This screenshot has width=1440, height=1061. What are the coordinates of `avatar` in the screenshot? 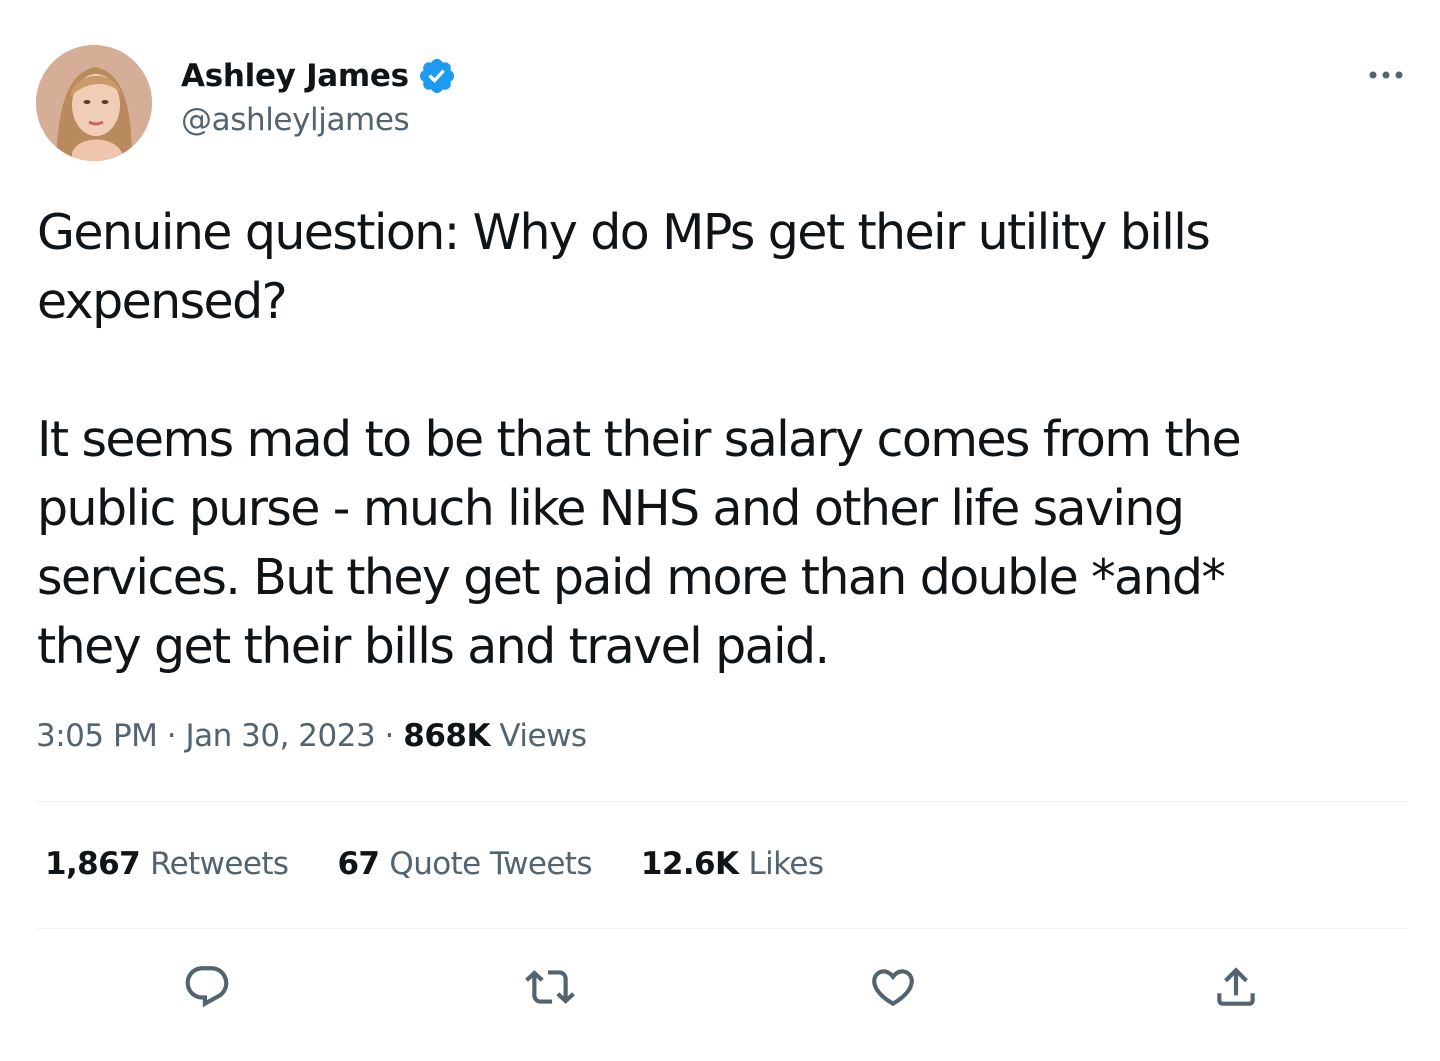 It's located at (94, 103).